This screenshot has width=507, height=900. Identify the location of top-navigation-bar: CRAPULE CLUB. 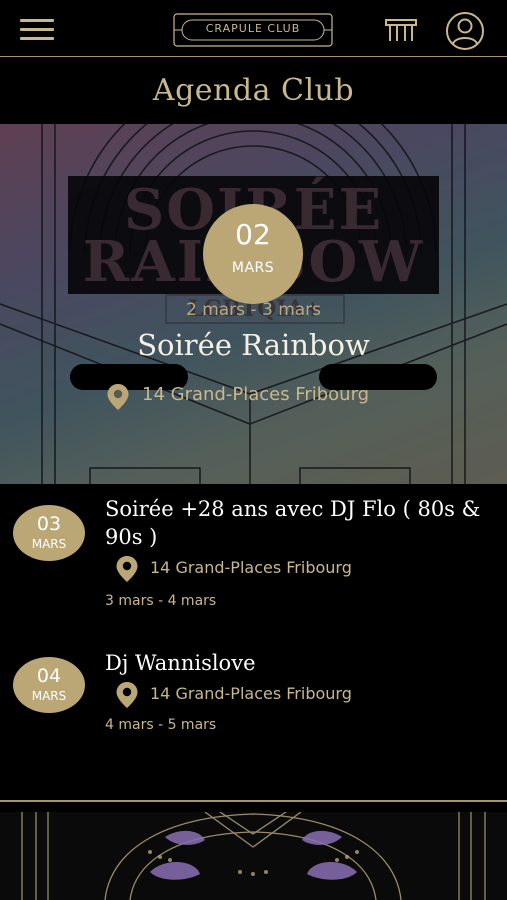
(253, 28).